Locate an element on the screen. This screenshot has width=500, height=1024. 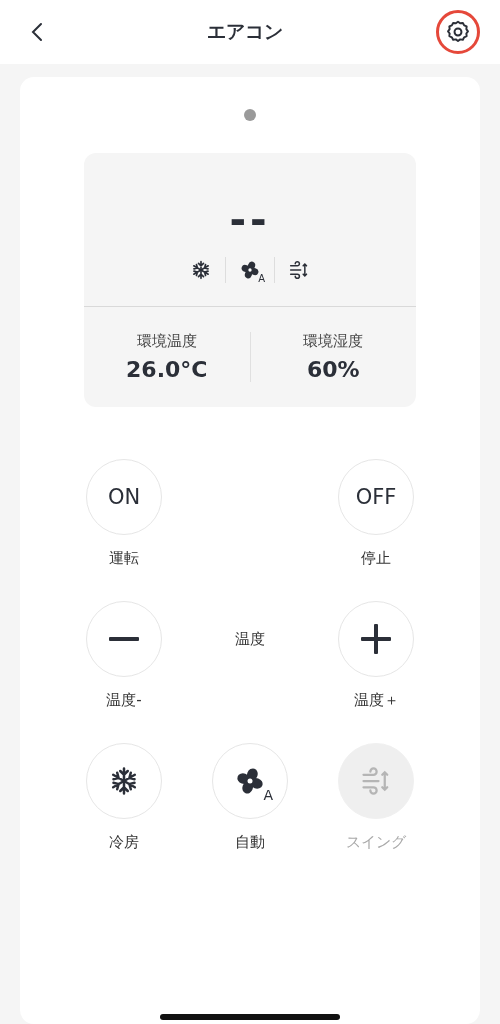
button-label: 温度＋ is located at coordinates (376, 700).